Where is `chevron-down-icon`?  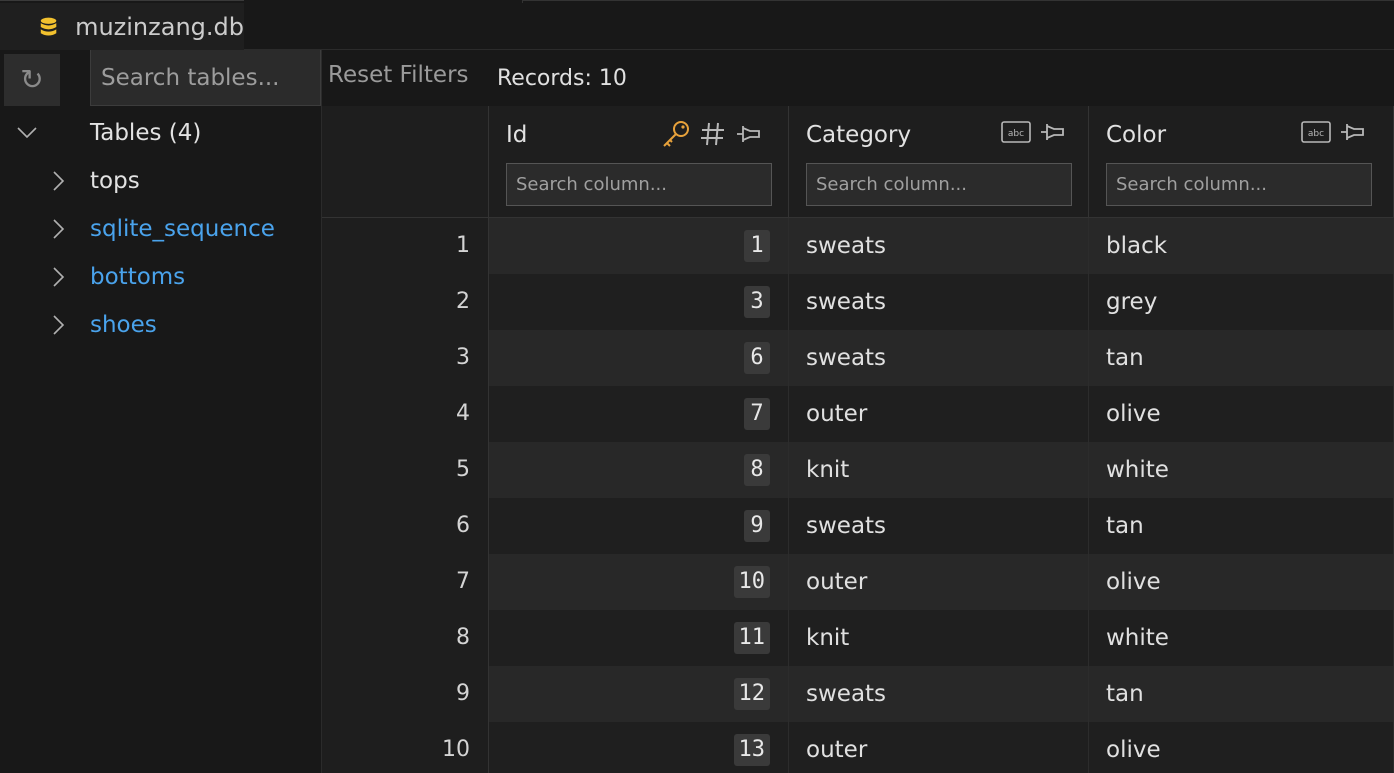 chevron-down-icon is located at coordinates (27, 133).